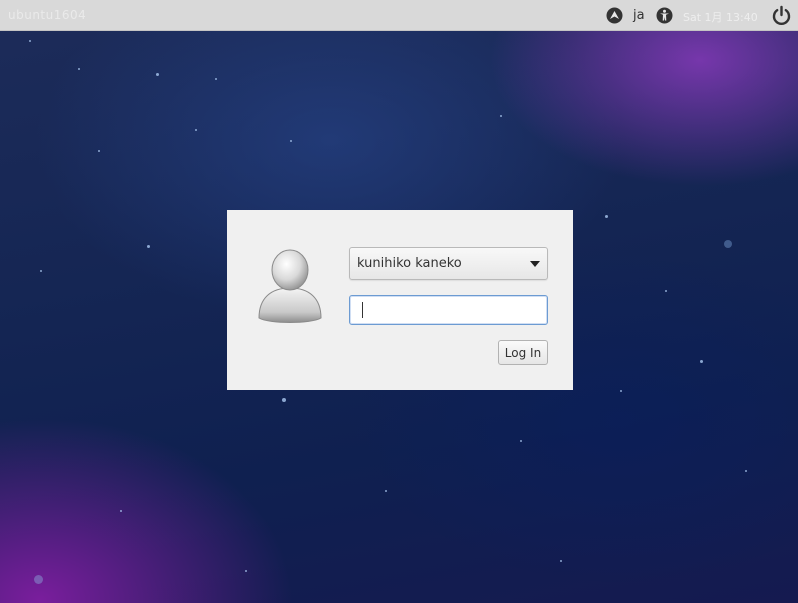 Image resolution: width=798 pixels, height=603 pixels. What do you see at coordinates (664, 15) in the screenshot?
I see `accessibility-icon` at bounding box center [664, 15].